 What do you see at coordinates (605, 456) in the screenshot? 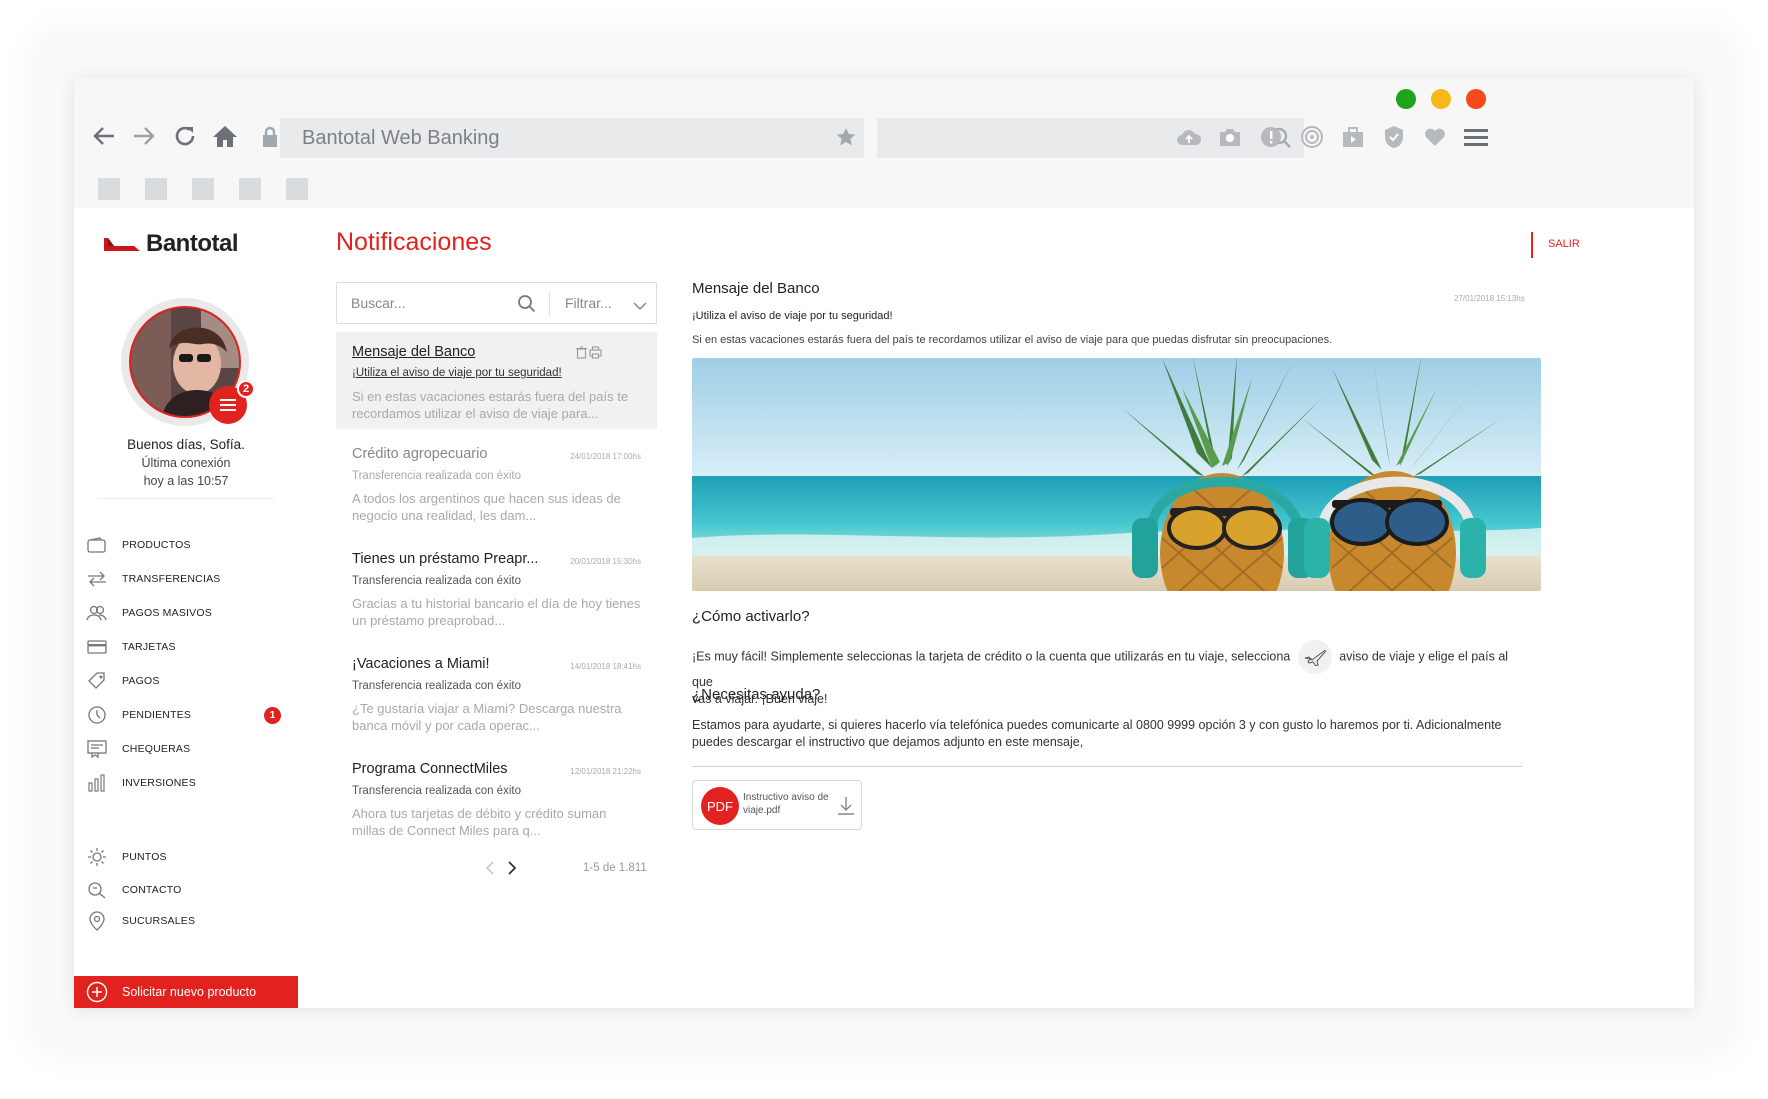
I see `list-item-date: 24/01/2018 17:00hs` at bounding box center [605, 456].